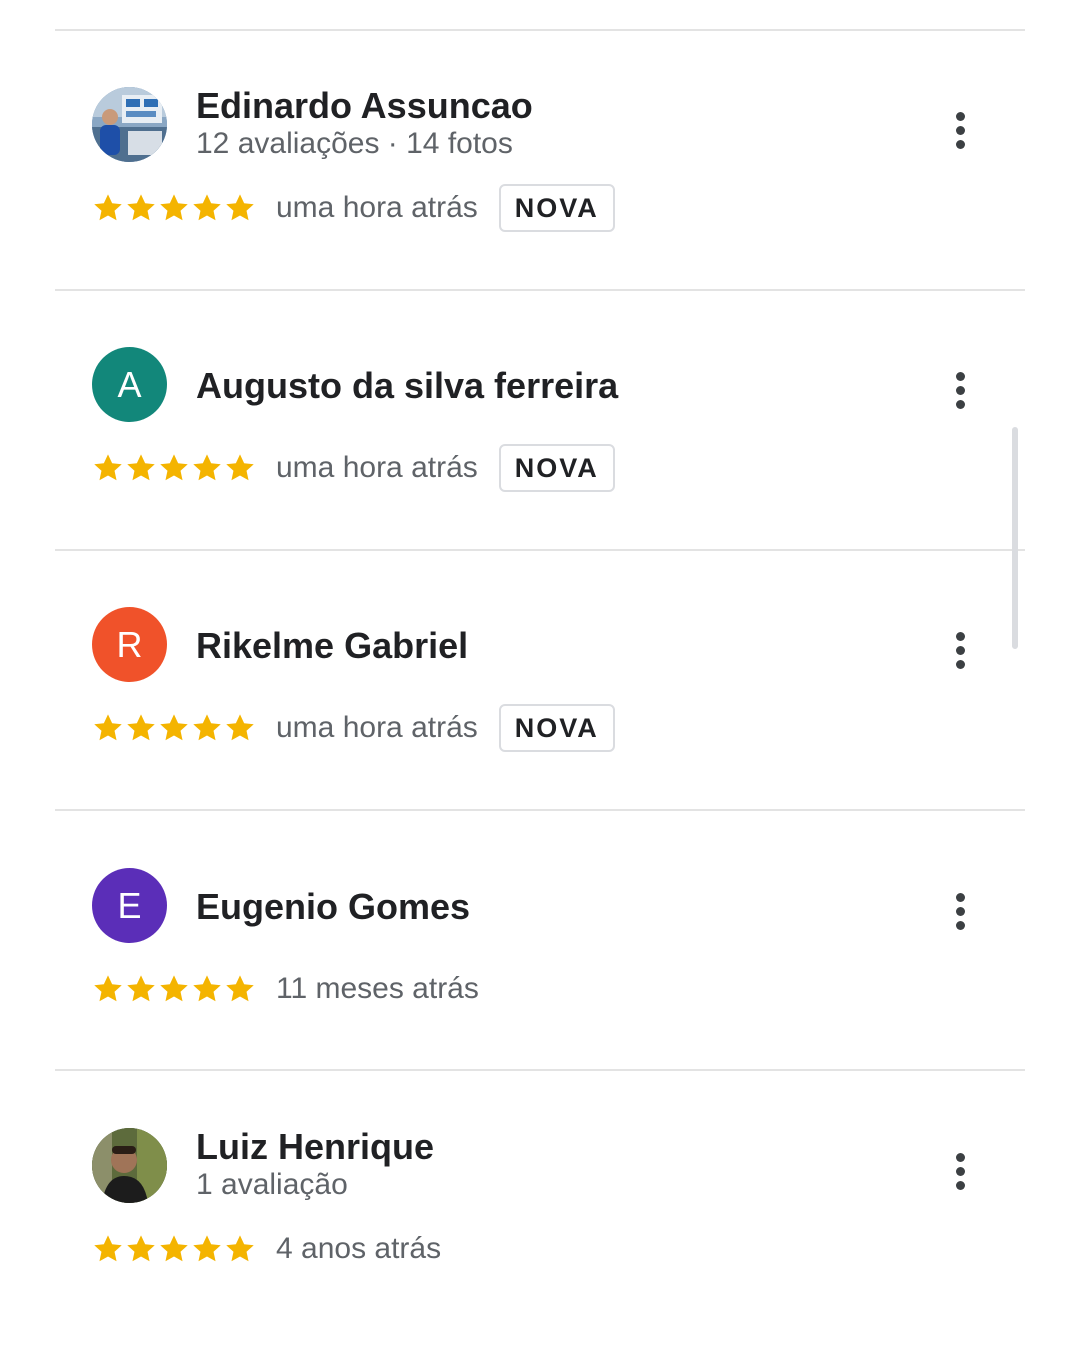 Image resolution: width=1080 pixels, height=1350 pixels. I want to click on review-time: 11 meses atrás, so click(377, 988).